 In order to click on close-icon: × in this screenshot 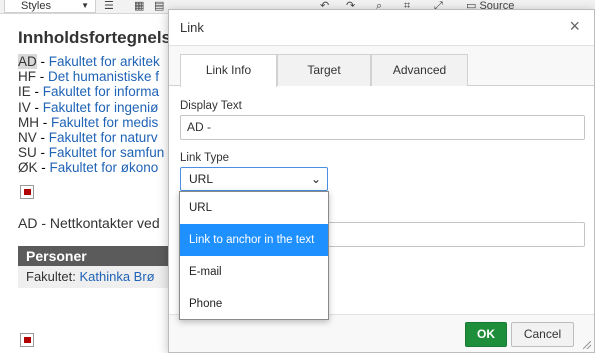, I will do `click(574, 26)`.